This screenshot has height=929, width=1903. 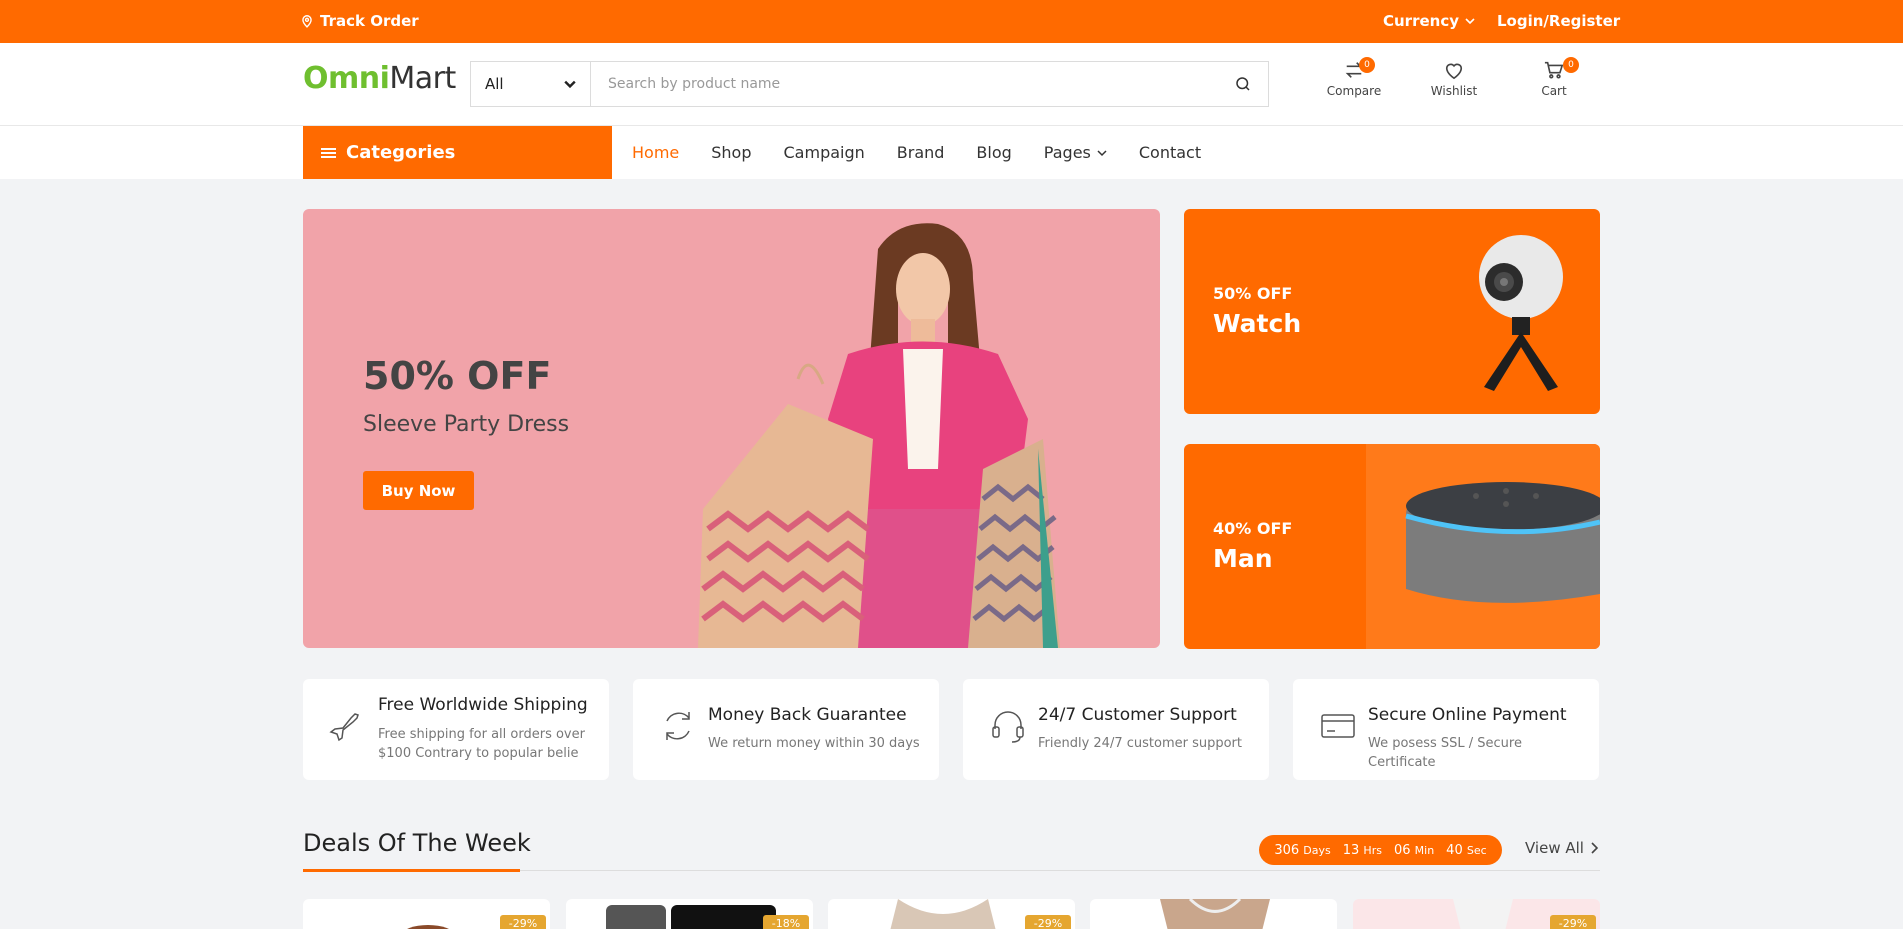 I want to click on menu-lines-icon, so click(x=328, y=152).